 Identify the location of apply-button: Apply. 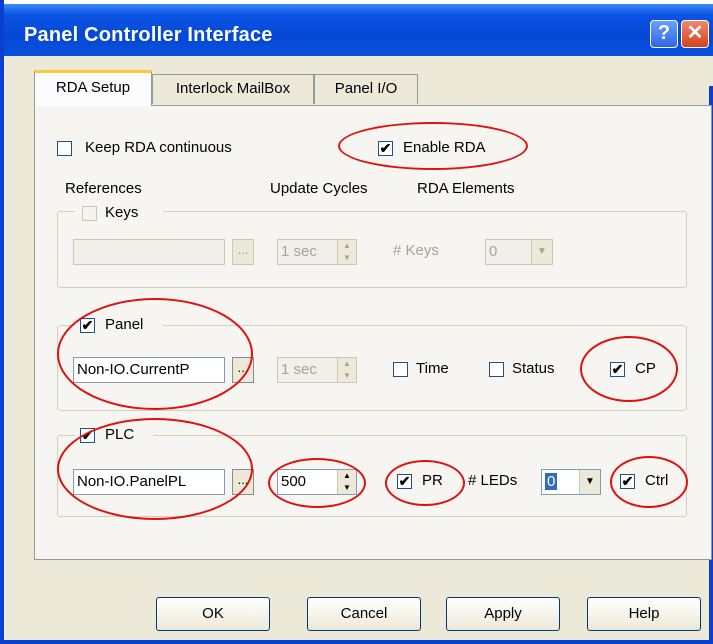
(503, 614).